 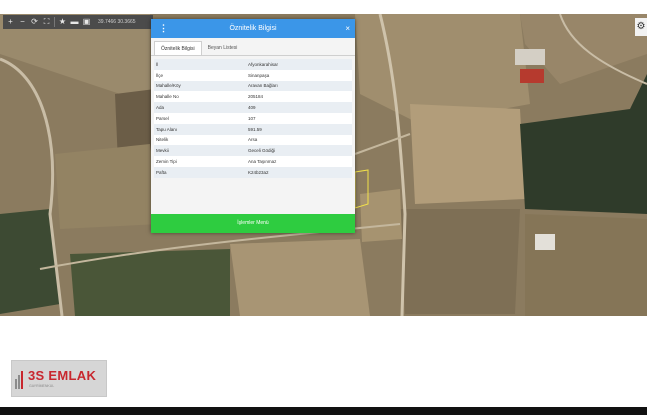 I want to click on table-row: Mahalle/Köy Aravan Bağları, so click(x=253, y=86).